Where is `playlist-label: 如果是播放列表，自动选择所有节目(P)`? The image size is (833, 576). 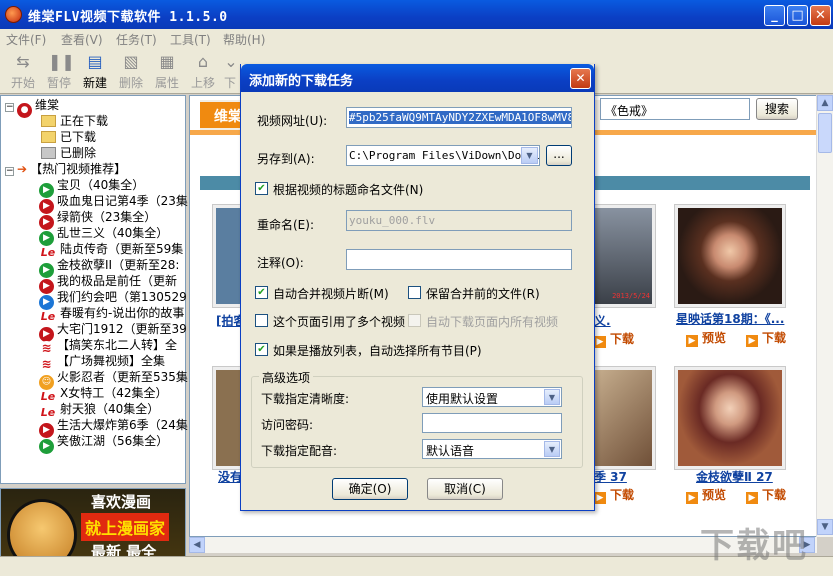
playlist-label: 如果是播放列表，自动选择所有节目(P) is located at coordinates (377, 350).